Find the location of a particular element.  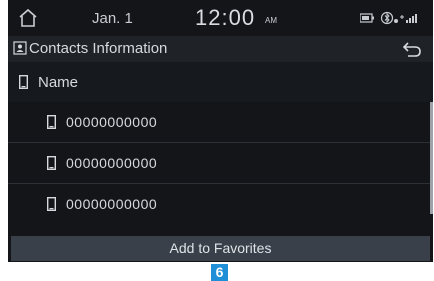

title-bar: Contacts Information is located at coordinates (220, 49).